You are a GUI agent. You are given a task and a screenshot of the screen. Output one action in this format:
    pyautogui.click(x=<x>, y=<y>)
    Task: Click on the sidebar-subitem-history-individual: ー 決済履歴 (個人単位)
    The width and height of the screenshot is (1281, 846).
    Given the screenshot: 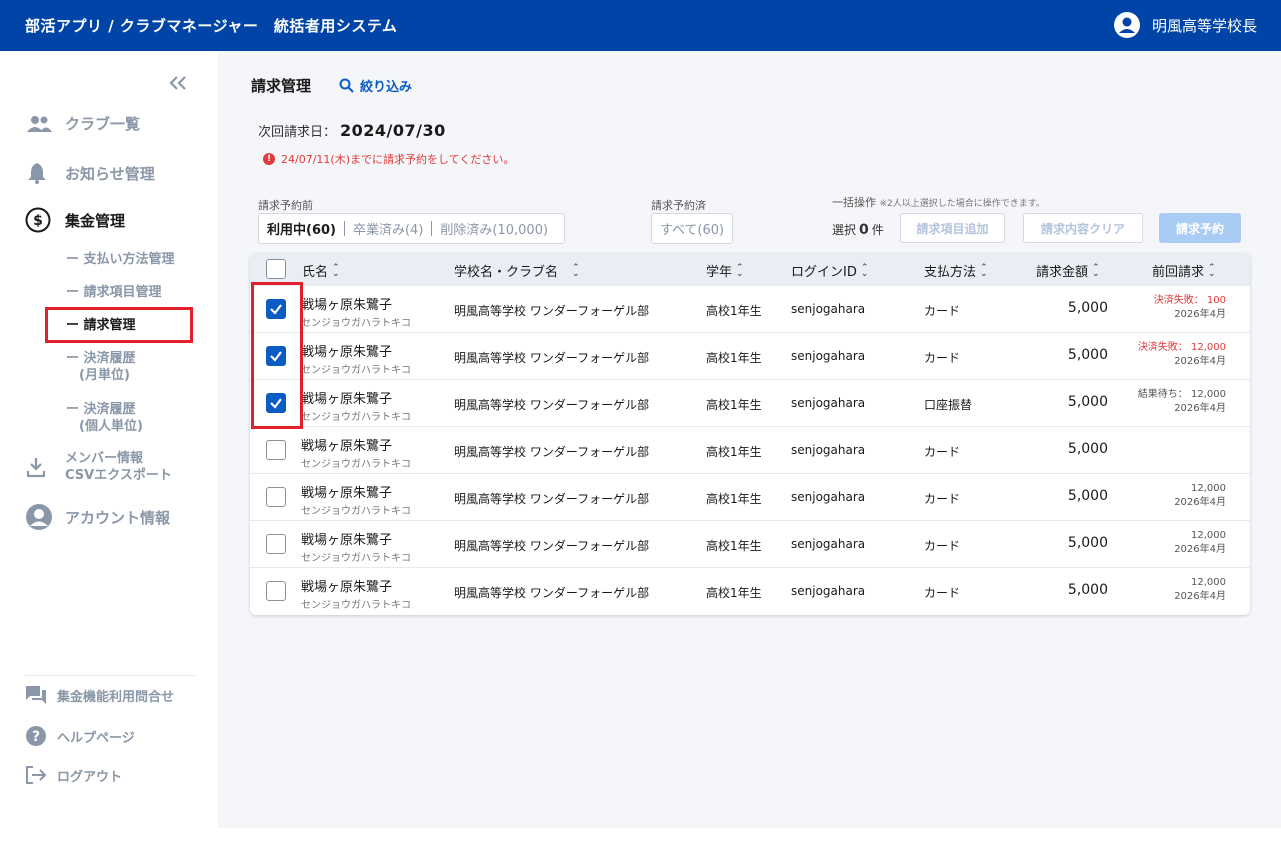 What is the action you would take?
    pyautogui.click(x=104, y=418)
    